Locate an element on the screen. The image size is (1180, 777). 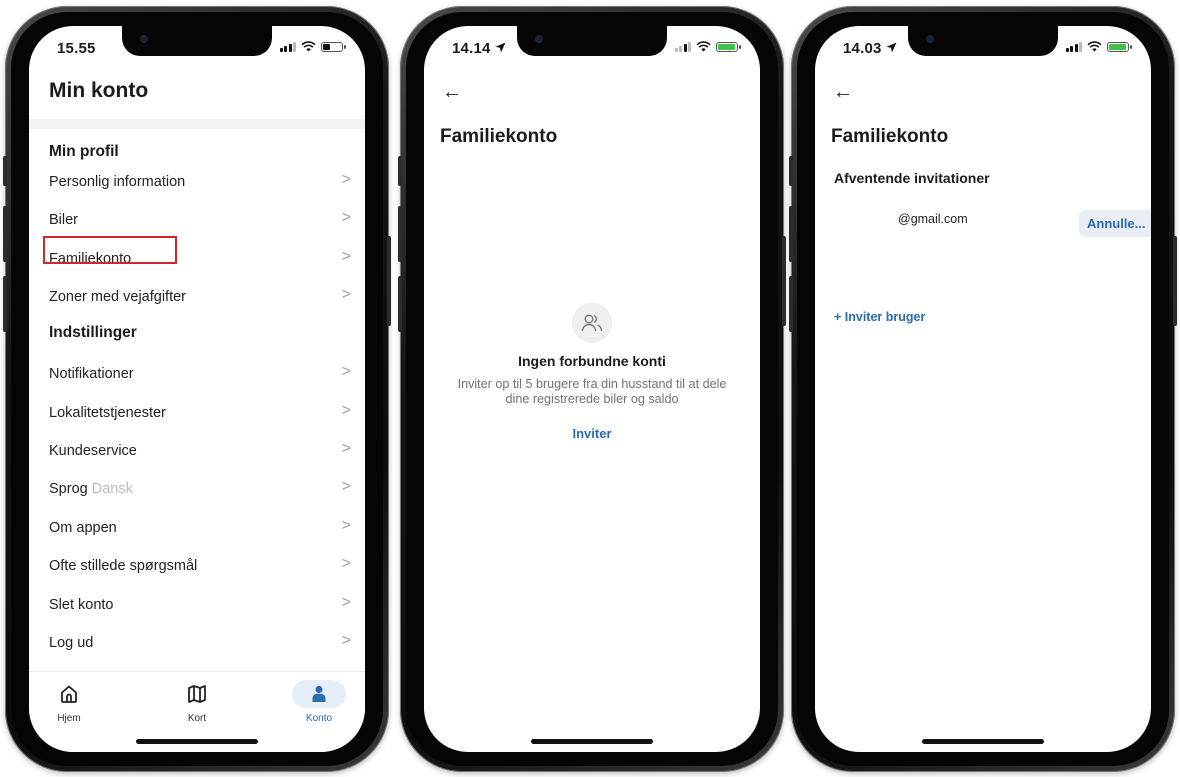
section-heading-profile: Min profil is located at coordinates (84, 151).